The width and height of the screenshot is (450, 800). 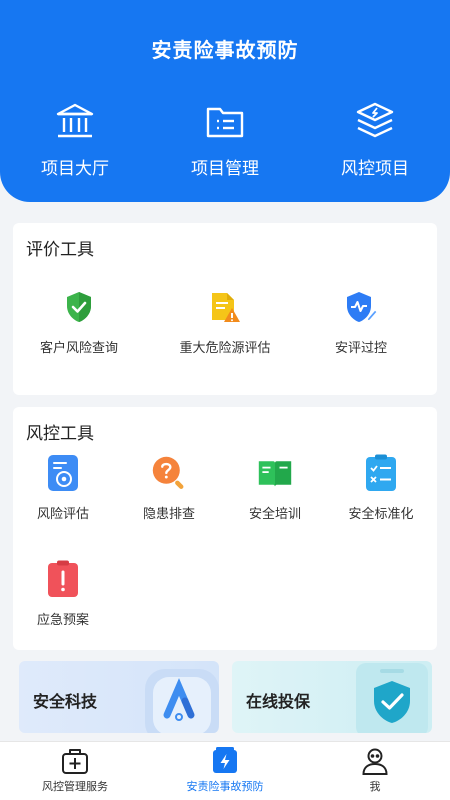 I want to click on bottom-tab-bar: 风控管理服务 安责险事故预防 我, so click(x=225, y=770).